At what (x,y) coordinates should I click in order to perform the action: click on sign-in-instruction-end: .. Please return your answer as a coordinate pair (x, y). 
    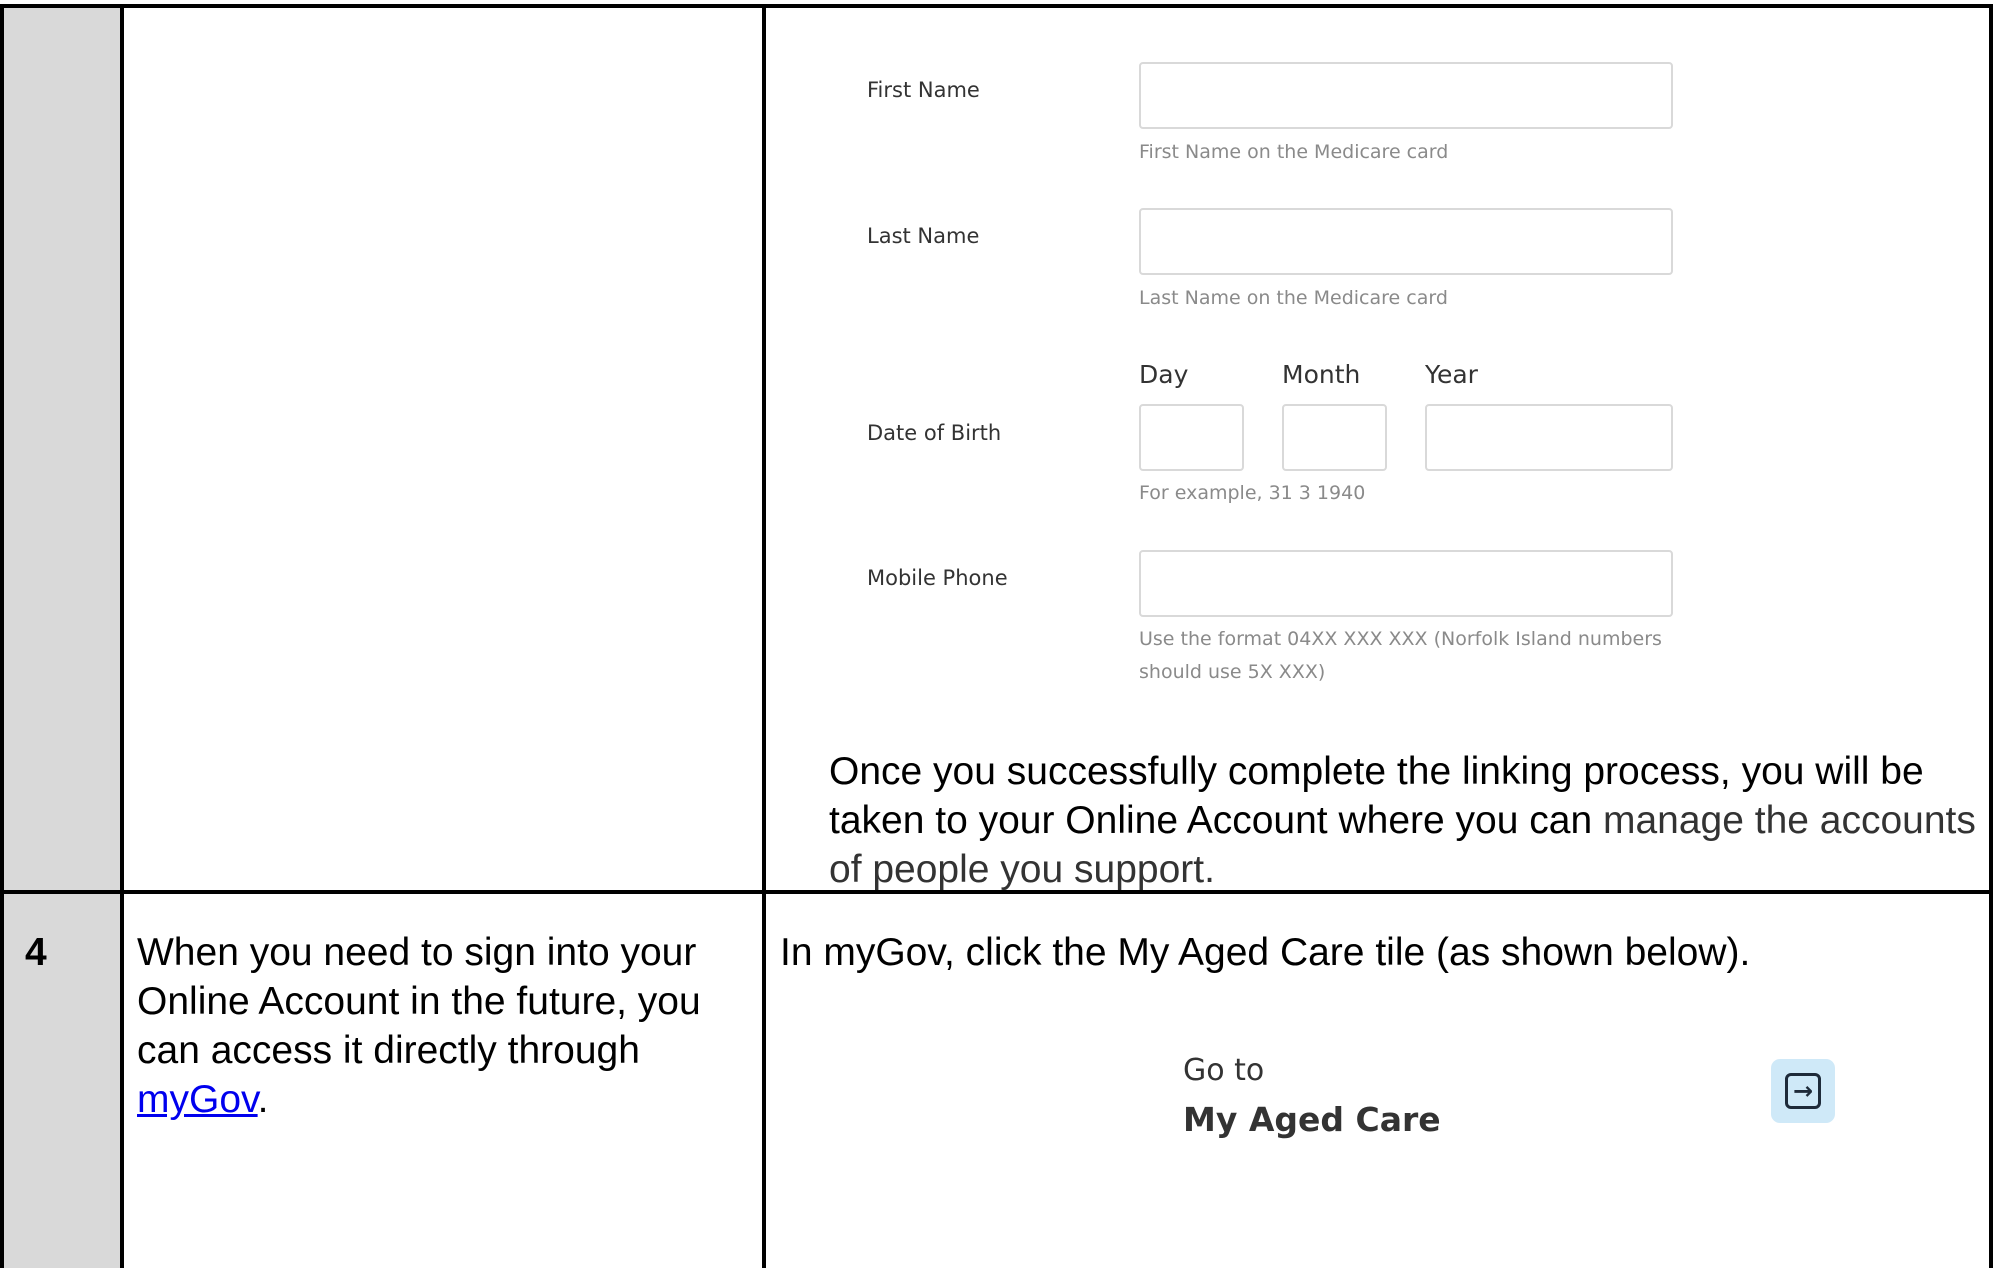
    Looking at the image, I should click on (263, 1099).